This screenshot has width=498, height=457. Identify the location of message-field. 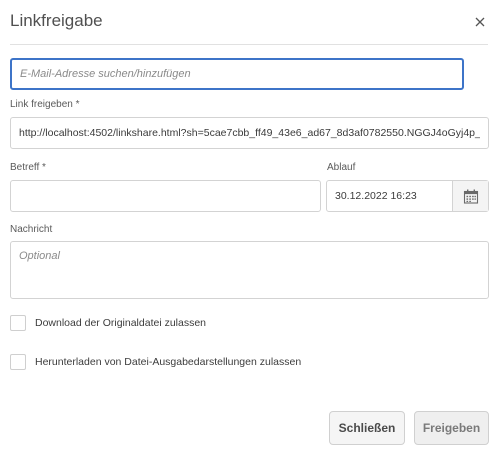
(249, 270).